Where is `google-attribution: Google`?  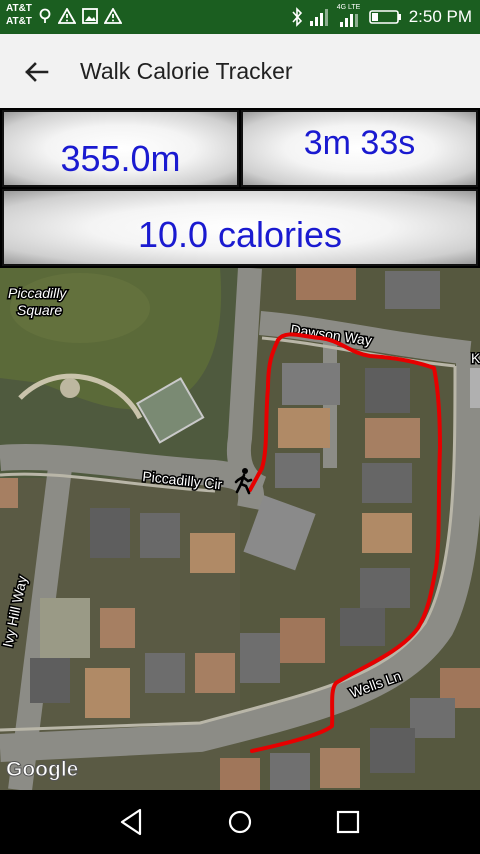 google-attribution: Google is located at coordinates (42, 769).